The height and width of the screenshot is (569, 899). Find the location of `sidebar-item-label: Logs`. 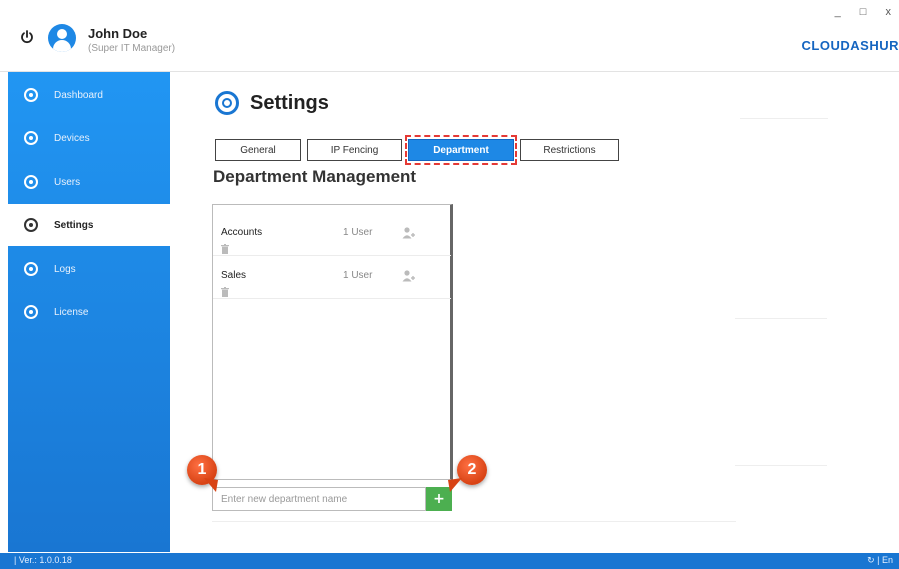

sidebar-item-label: Logs is located at coordinates (65, 269).